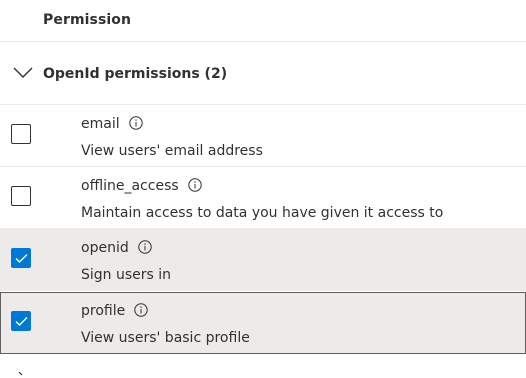 The width and height of the screenshot is (526, 378). Describe the element at coordinates (87, 20) in the screenshot. I see `column-header-label: Permission` at that location.